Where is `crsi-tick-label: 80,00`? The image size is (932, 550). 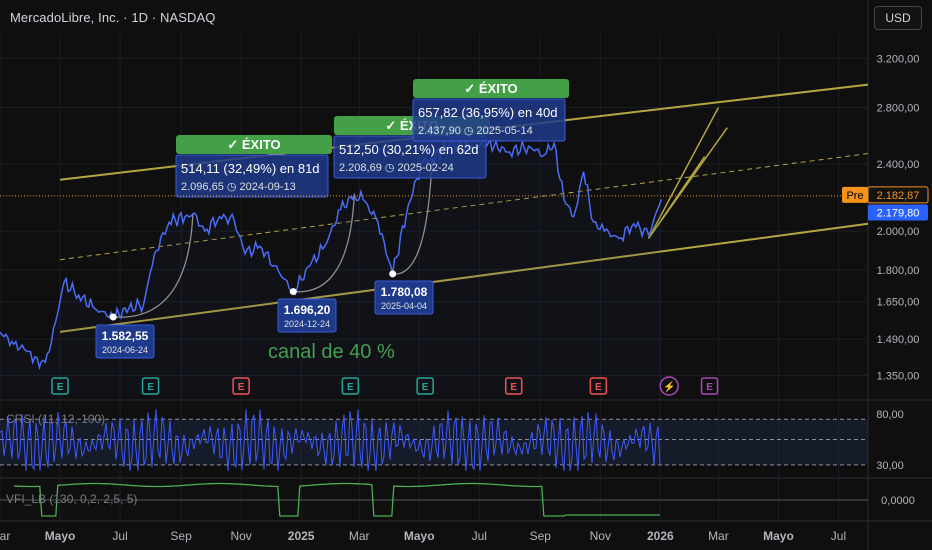
crsi-tick-label: 80,00 is located at coordinates (890, 415).